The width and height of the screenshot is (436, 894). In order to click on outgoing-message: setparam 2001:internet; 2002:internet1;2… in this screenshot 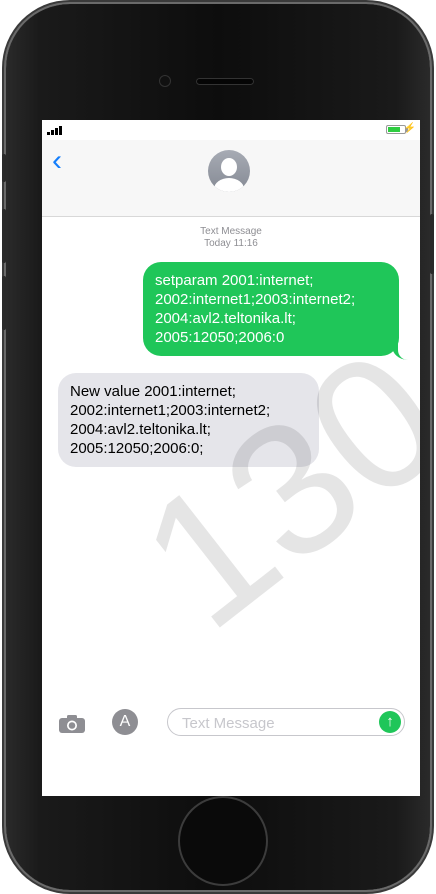, I will do `click(271, 309)`.